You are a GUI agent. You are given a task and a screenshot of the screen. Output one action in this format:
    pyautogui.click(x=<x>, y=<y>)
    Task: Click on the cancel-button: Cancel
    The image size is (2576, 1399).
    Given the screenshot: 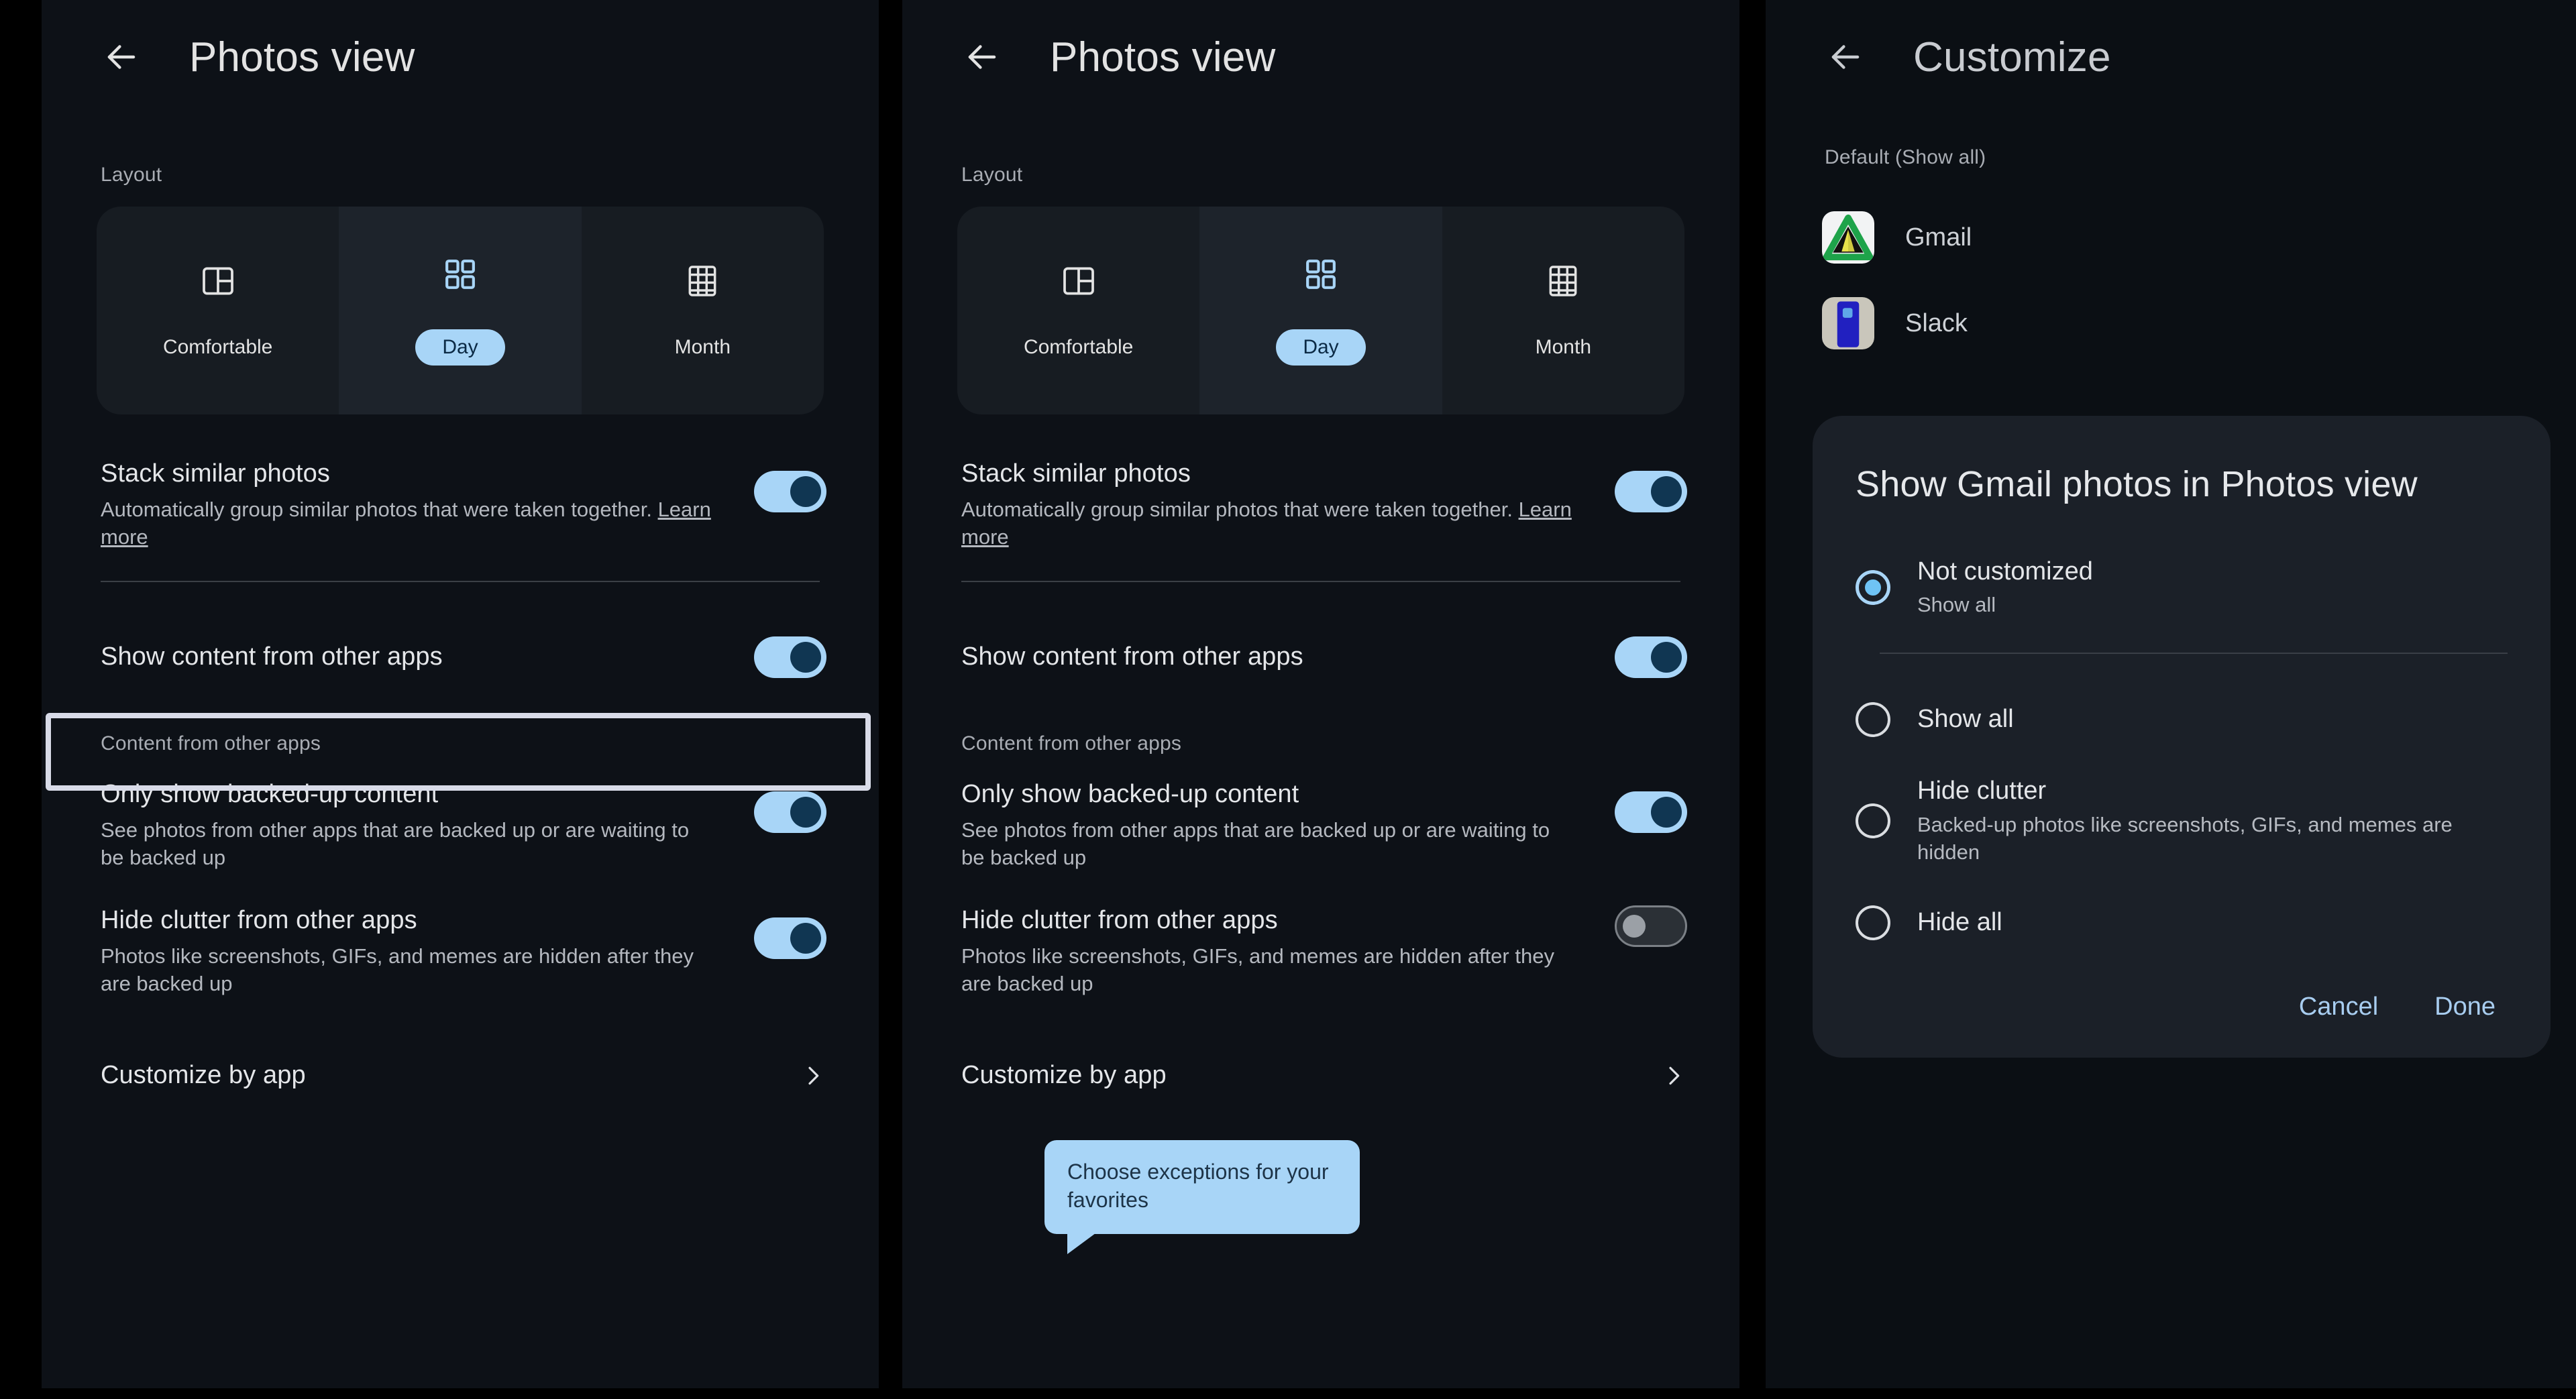 What is the action you would take?
    pyautogui.click(x=2338, y=1007)
    